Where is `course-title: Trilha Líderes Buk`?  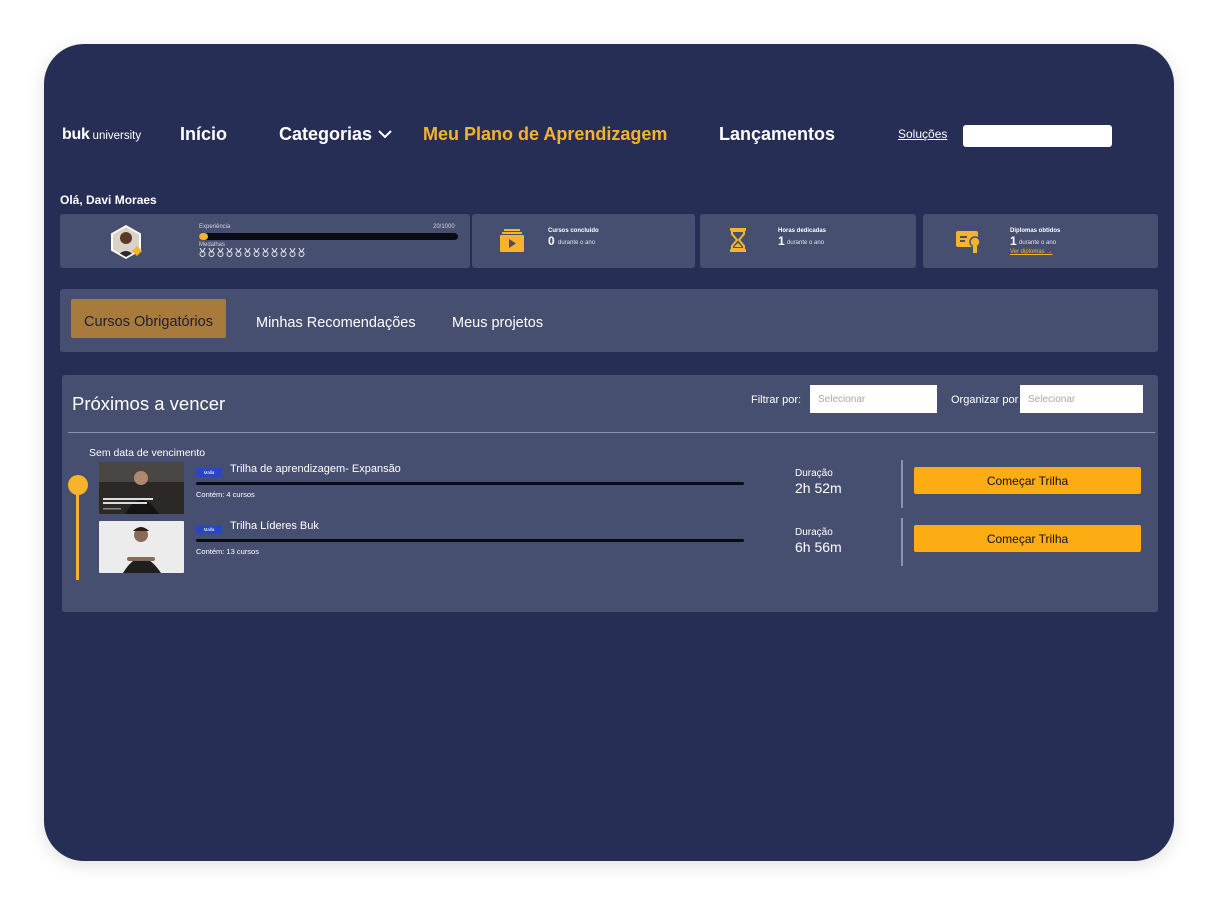
course-title: Trilha Líderes Buk is located at coordinates (274, 526).